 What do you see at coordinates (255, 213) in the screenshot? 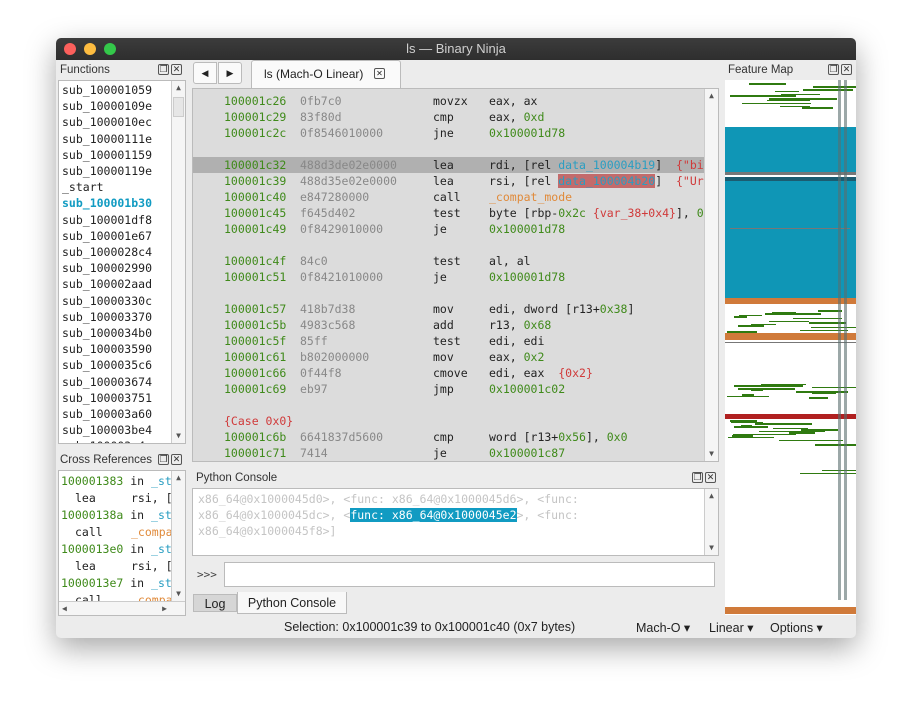
I see `address: 100001c45` at bounding box center [255, 213].